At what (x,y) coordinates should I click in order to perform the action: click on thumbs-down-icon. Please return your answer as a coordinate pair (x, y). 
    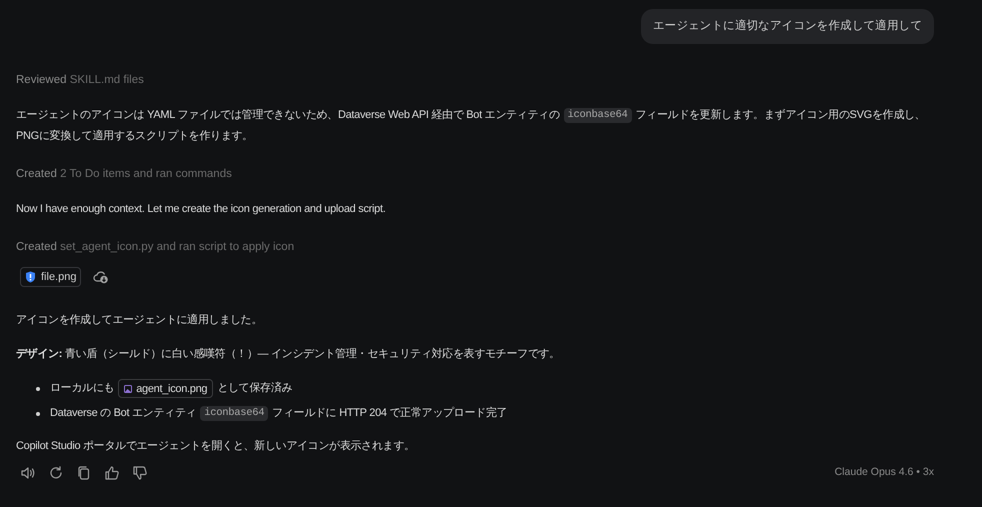
    Looking at the image, I should click on (140, 473).